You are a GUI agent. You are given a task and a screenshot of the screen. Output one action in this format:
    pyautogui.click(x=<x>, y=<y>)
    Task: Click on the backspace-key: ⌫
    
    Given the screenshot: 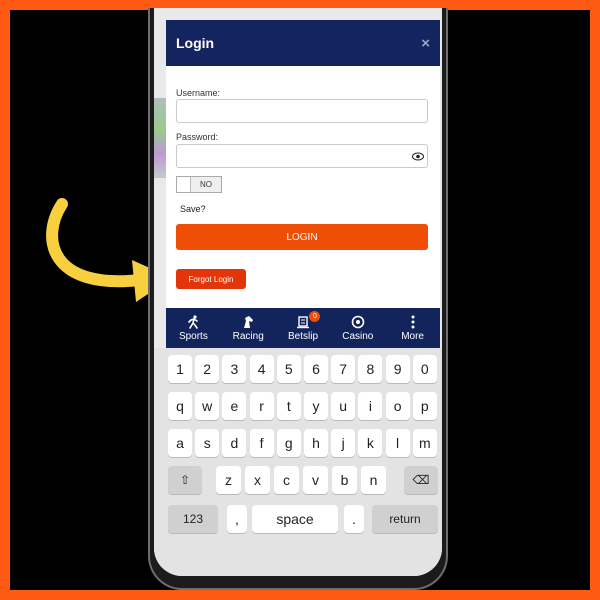 What is the action you would take?
    pyautogui.click(x=421, y=480)
    